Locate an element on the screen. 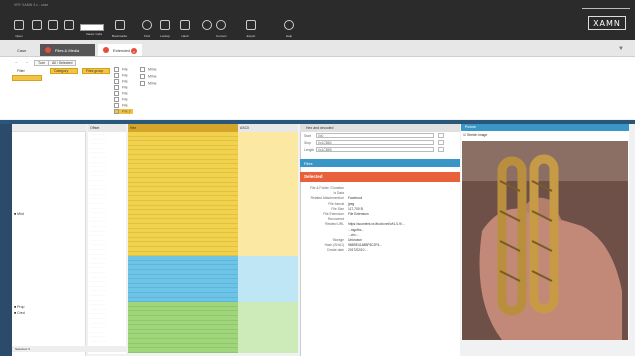 Image resolution: width=635 pixels, height=356 pixels. save-icon is located at coordinates (69, 25).